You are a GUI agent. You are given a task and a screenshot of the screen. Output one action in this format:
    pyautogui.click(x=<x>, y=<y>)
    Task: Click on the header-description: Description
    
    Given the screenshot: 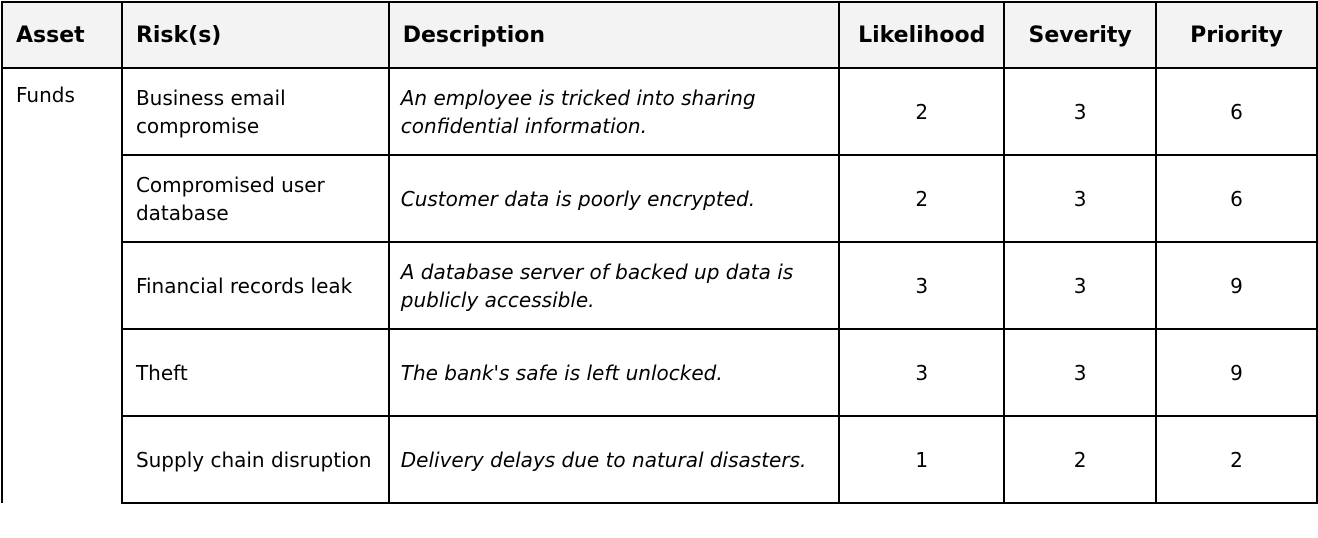 What is the action you would take?
    pyautogui.click(x=614, y=35)
    